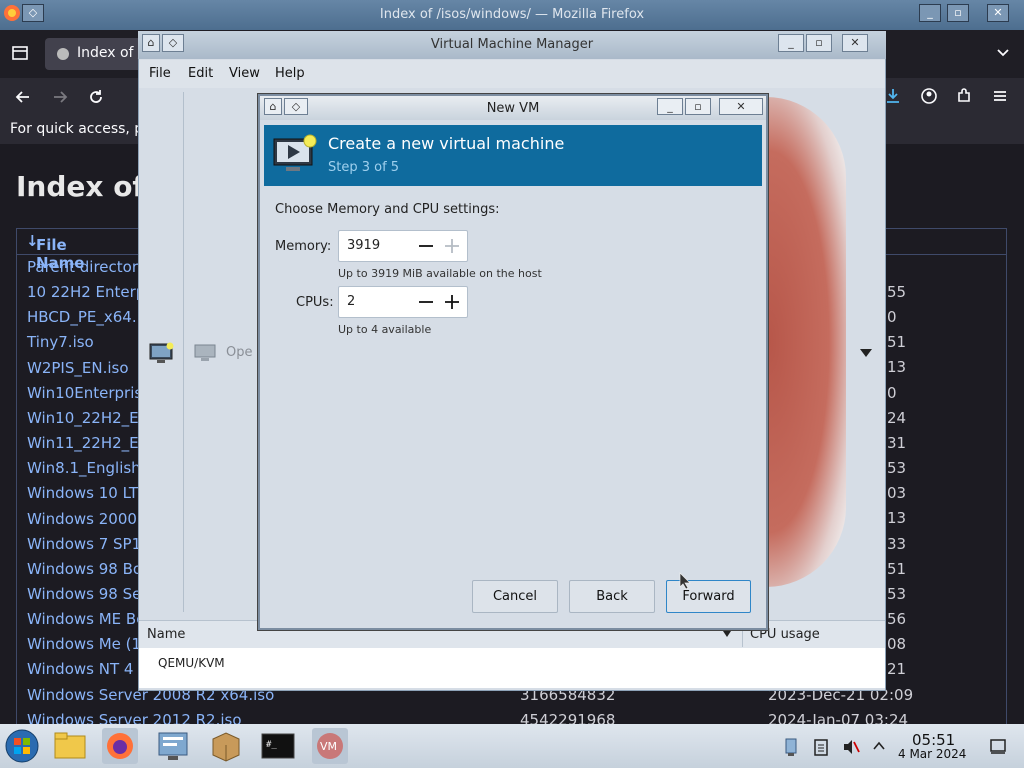 This screenshot has width=1024, height=768. What do you see at coordinates (364, 167) in the screenshot?
I see `dialog-step: Step 3 of 5` at bounding box center [364, 167].